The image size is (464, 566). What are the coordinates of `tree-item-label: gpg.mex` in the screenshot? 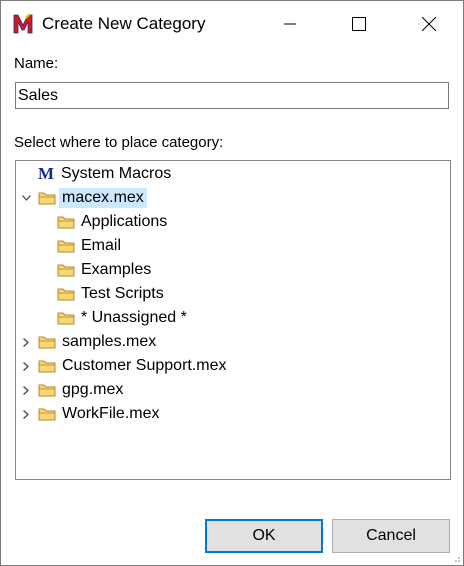 It's located at (93, 389).